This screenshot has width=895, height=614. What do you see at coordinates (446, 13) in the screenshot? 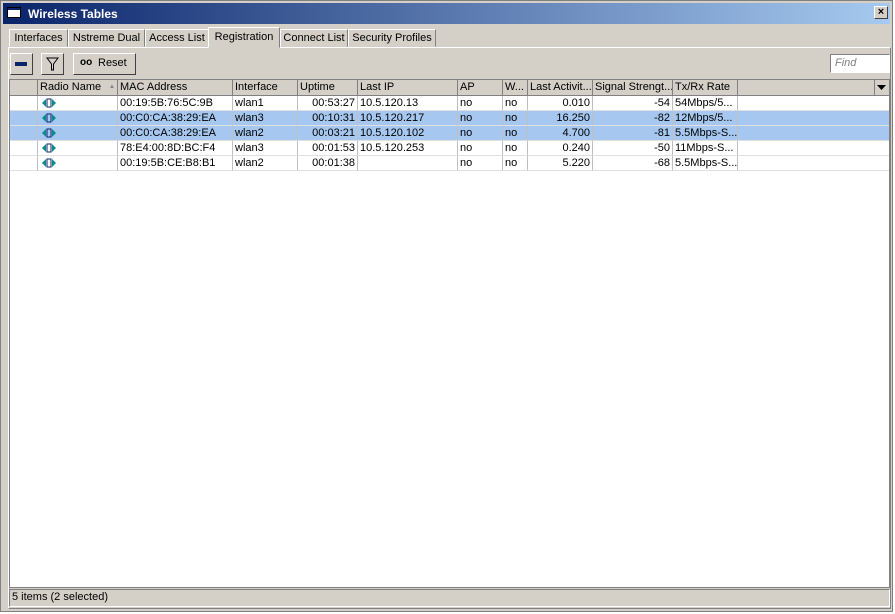
I see `title-bar: Wireless Tables ×` at bounding box center [446, 13].